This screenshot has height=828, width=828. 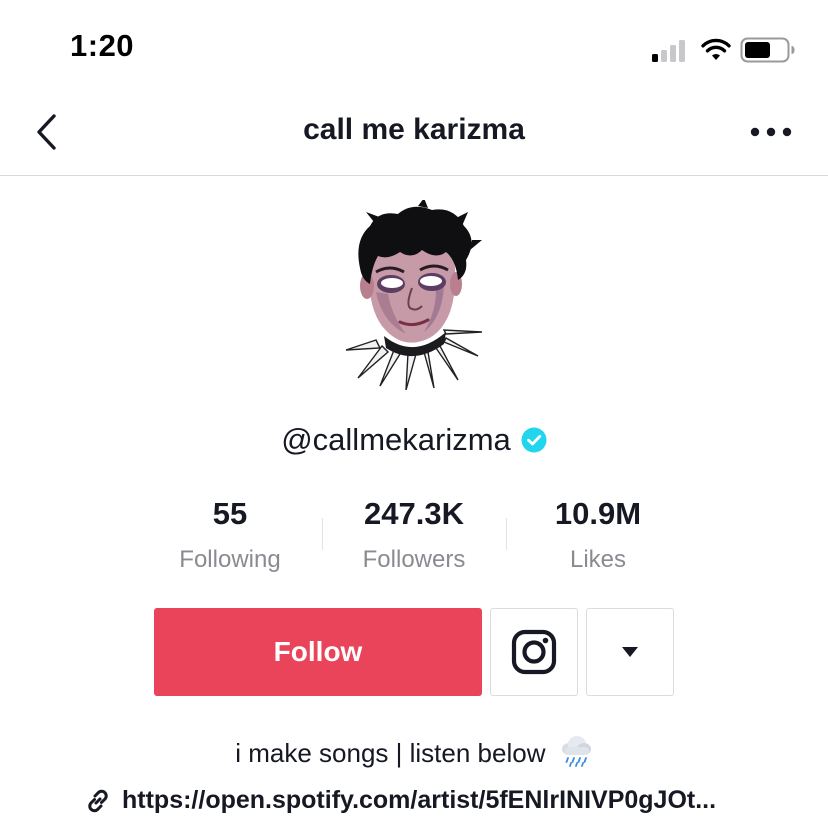 I want to click on suggested-accounts-dropdown, so click(x=630, y=652).